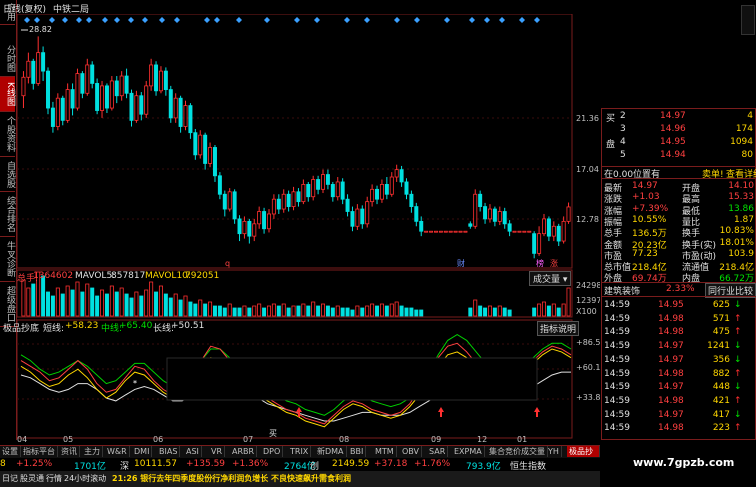  What do you see at coordinates (169, 451) in the screenshot?
I see `tab-indicator: BIAS` at bounding box center [169, 451].